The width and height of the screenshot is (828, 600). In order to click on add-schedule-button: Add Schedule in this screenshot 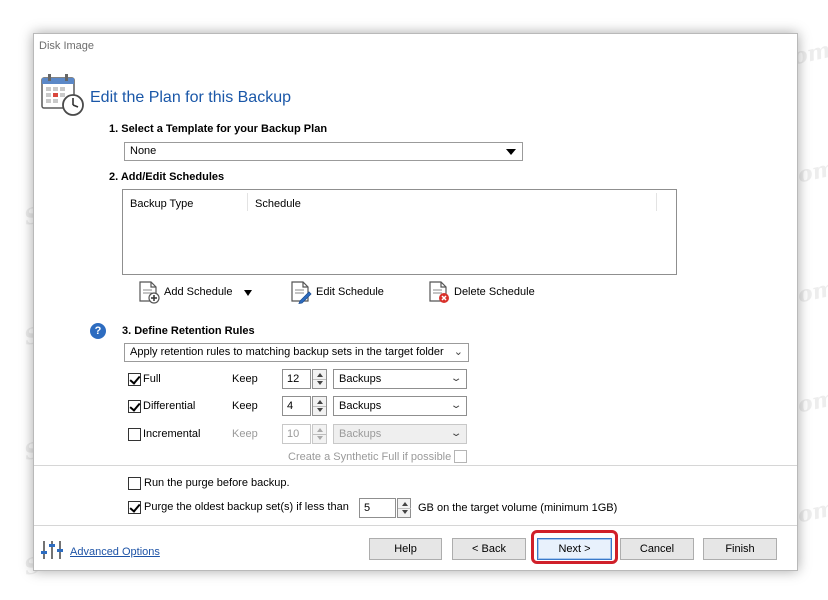, I will do `click(185, 292)`.